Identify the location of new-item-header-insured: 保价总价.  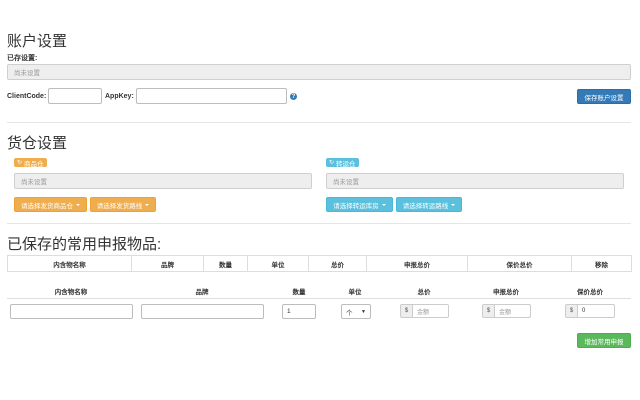
(590, 292).